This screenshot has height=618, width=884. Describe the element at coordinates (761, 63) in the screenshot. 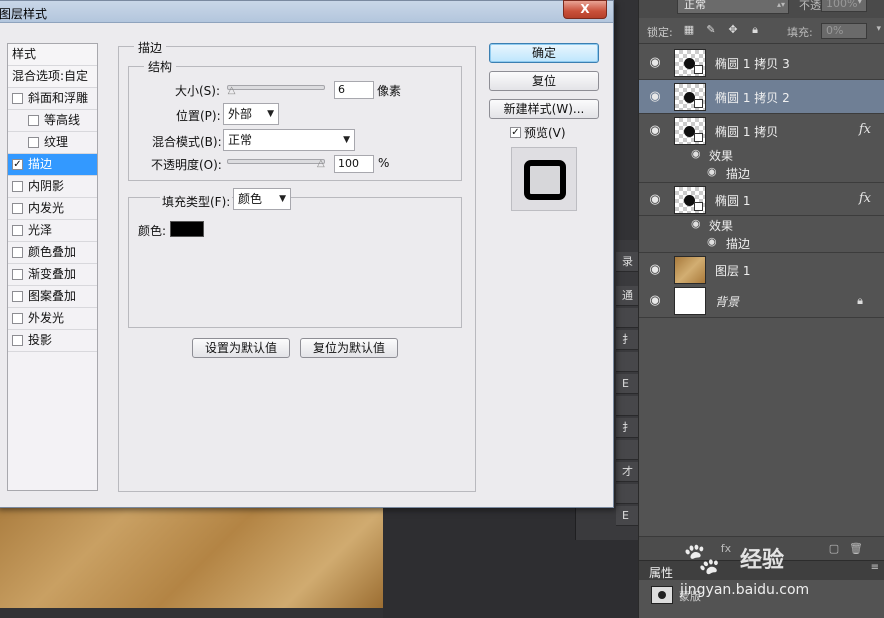

I see `layer-row: ◉ 椭圆 1 拷贝 3` at that location.